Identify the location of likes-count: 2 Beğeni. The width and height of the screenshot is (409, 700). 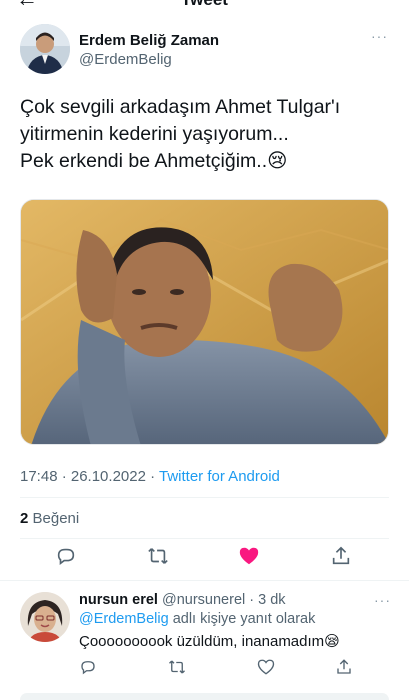
(49, 518).